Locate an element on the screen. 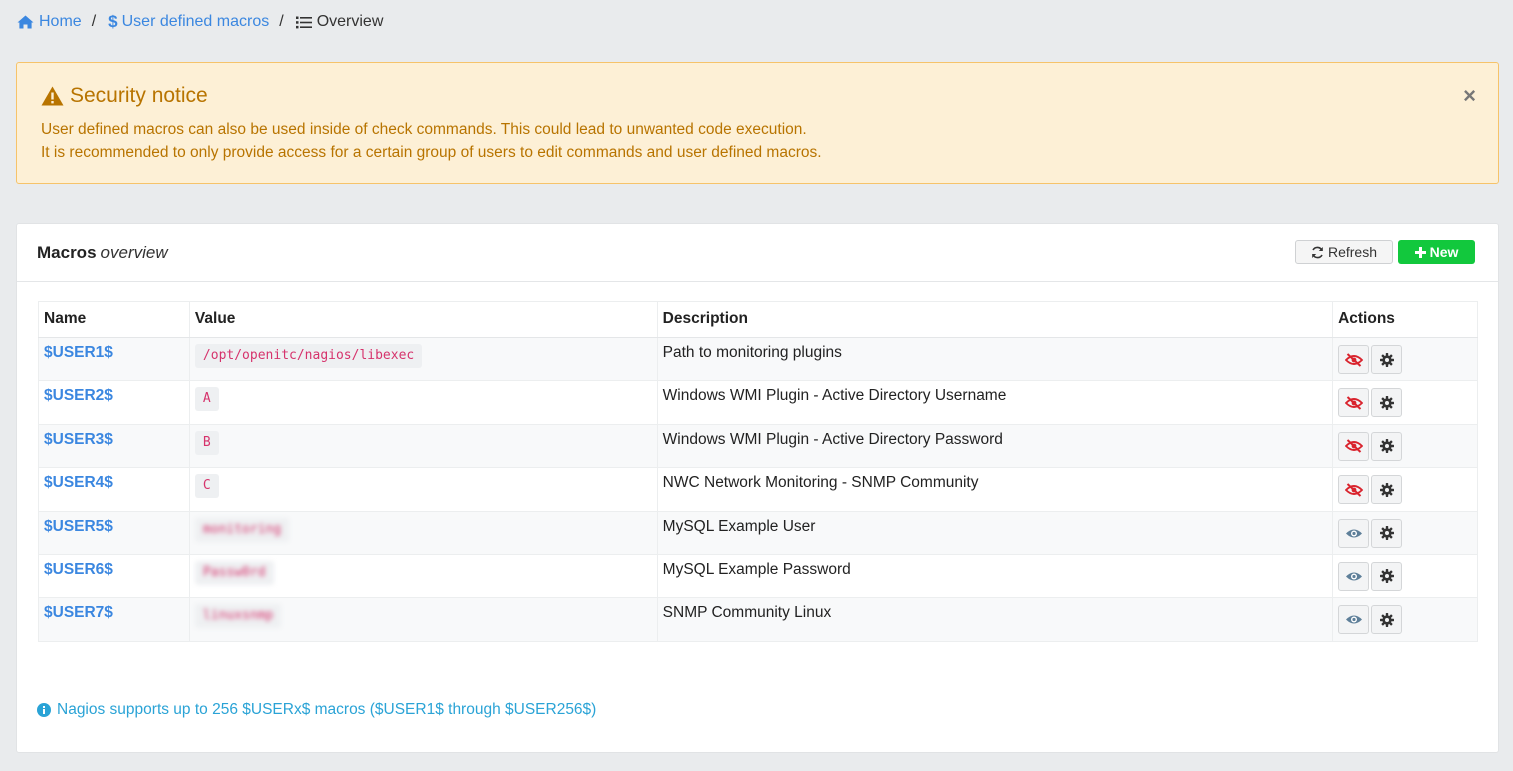  cell-name: $USER7$ is located at coordinates (114, 619).